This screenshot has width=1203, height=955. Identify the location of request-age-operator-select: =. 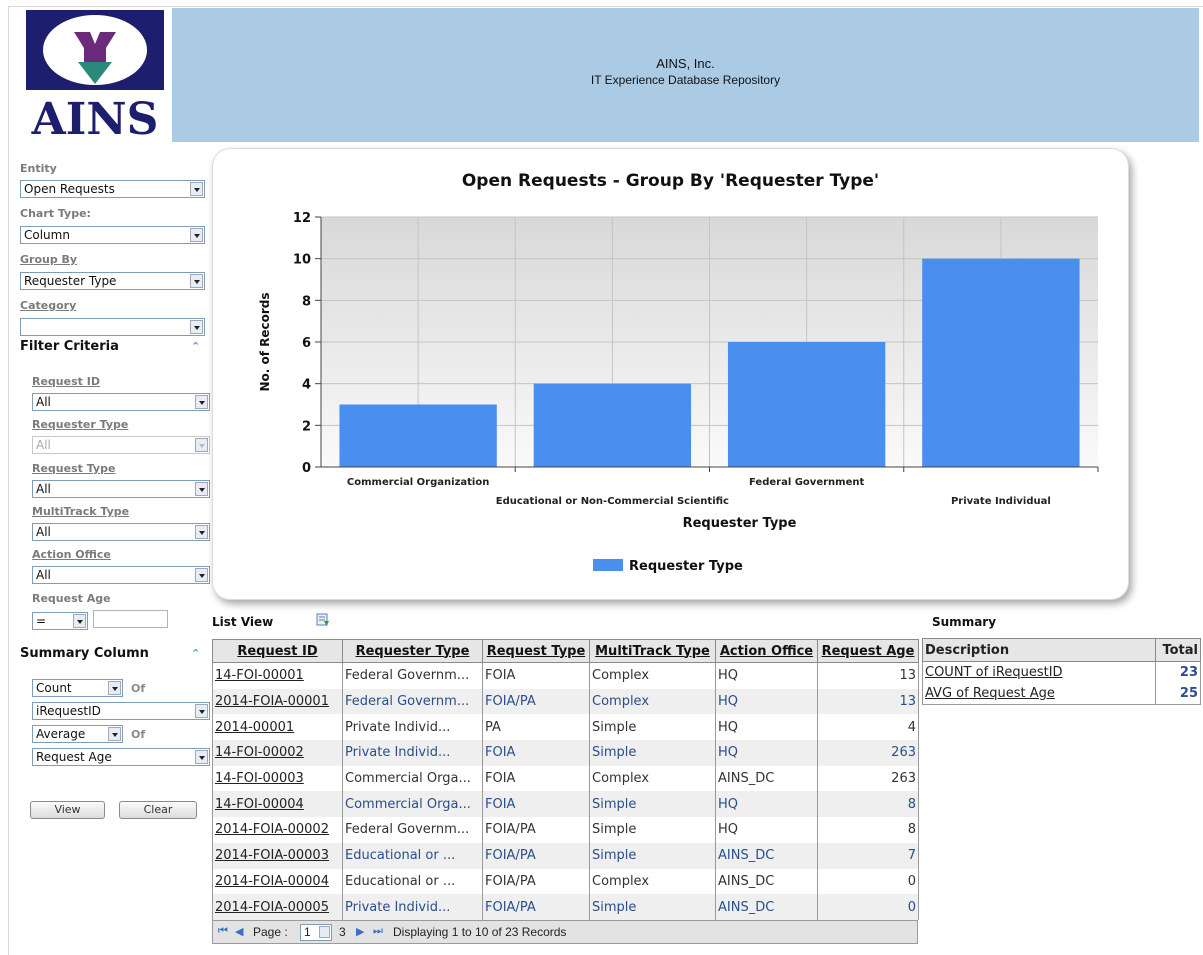
(60, 621).